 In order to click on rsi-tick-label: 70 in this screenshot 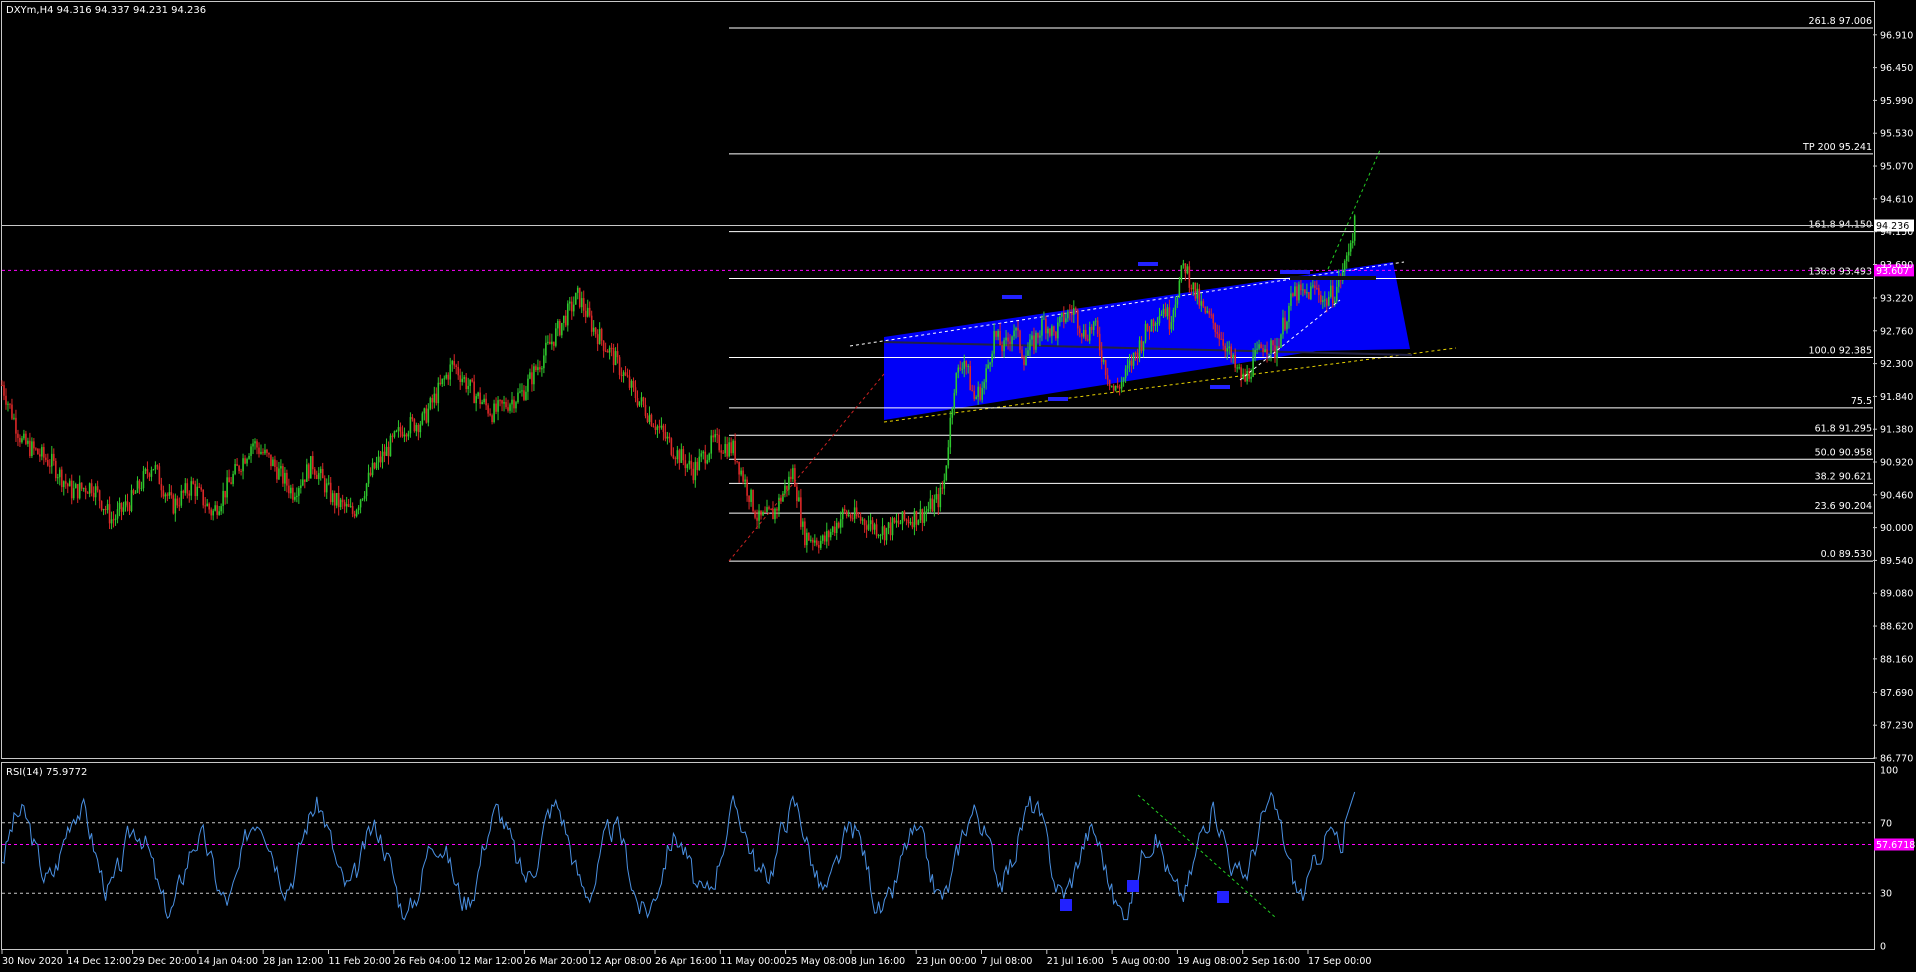, I will do `click(1886, 823)`.